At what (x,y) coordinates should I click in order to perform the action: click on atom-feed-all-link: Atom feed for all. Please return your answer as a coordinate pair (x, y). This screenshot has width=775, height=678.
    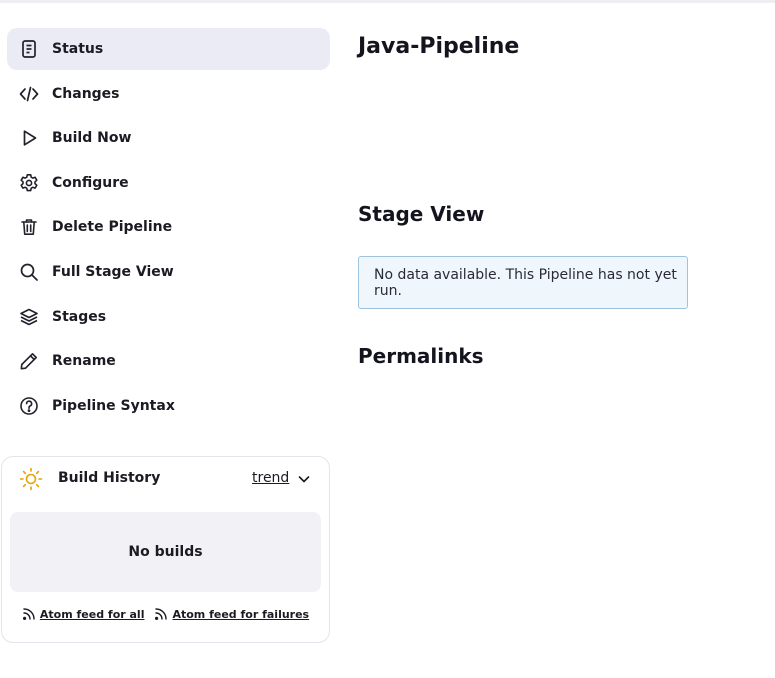
    Looking at the image, I should click on (83, 614).